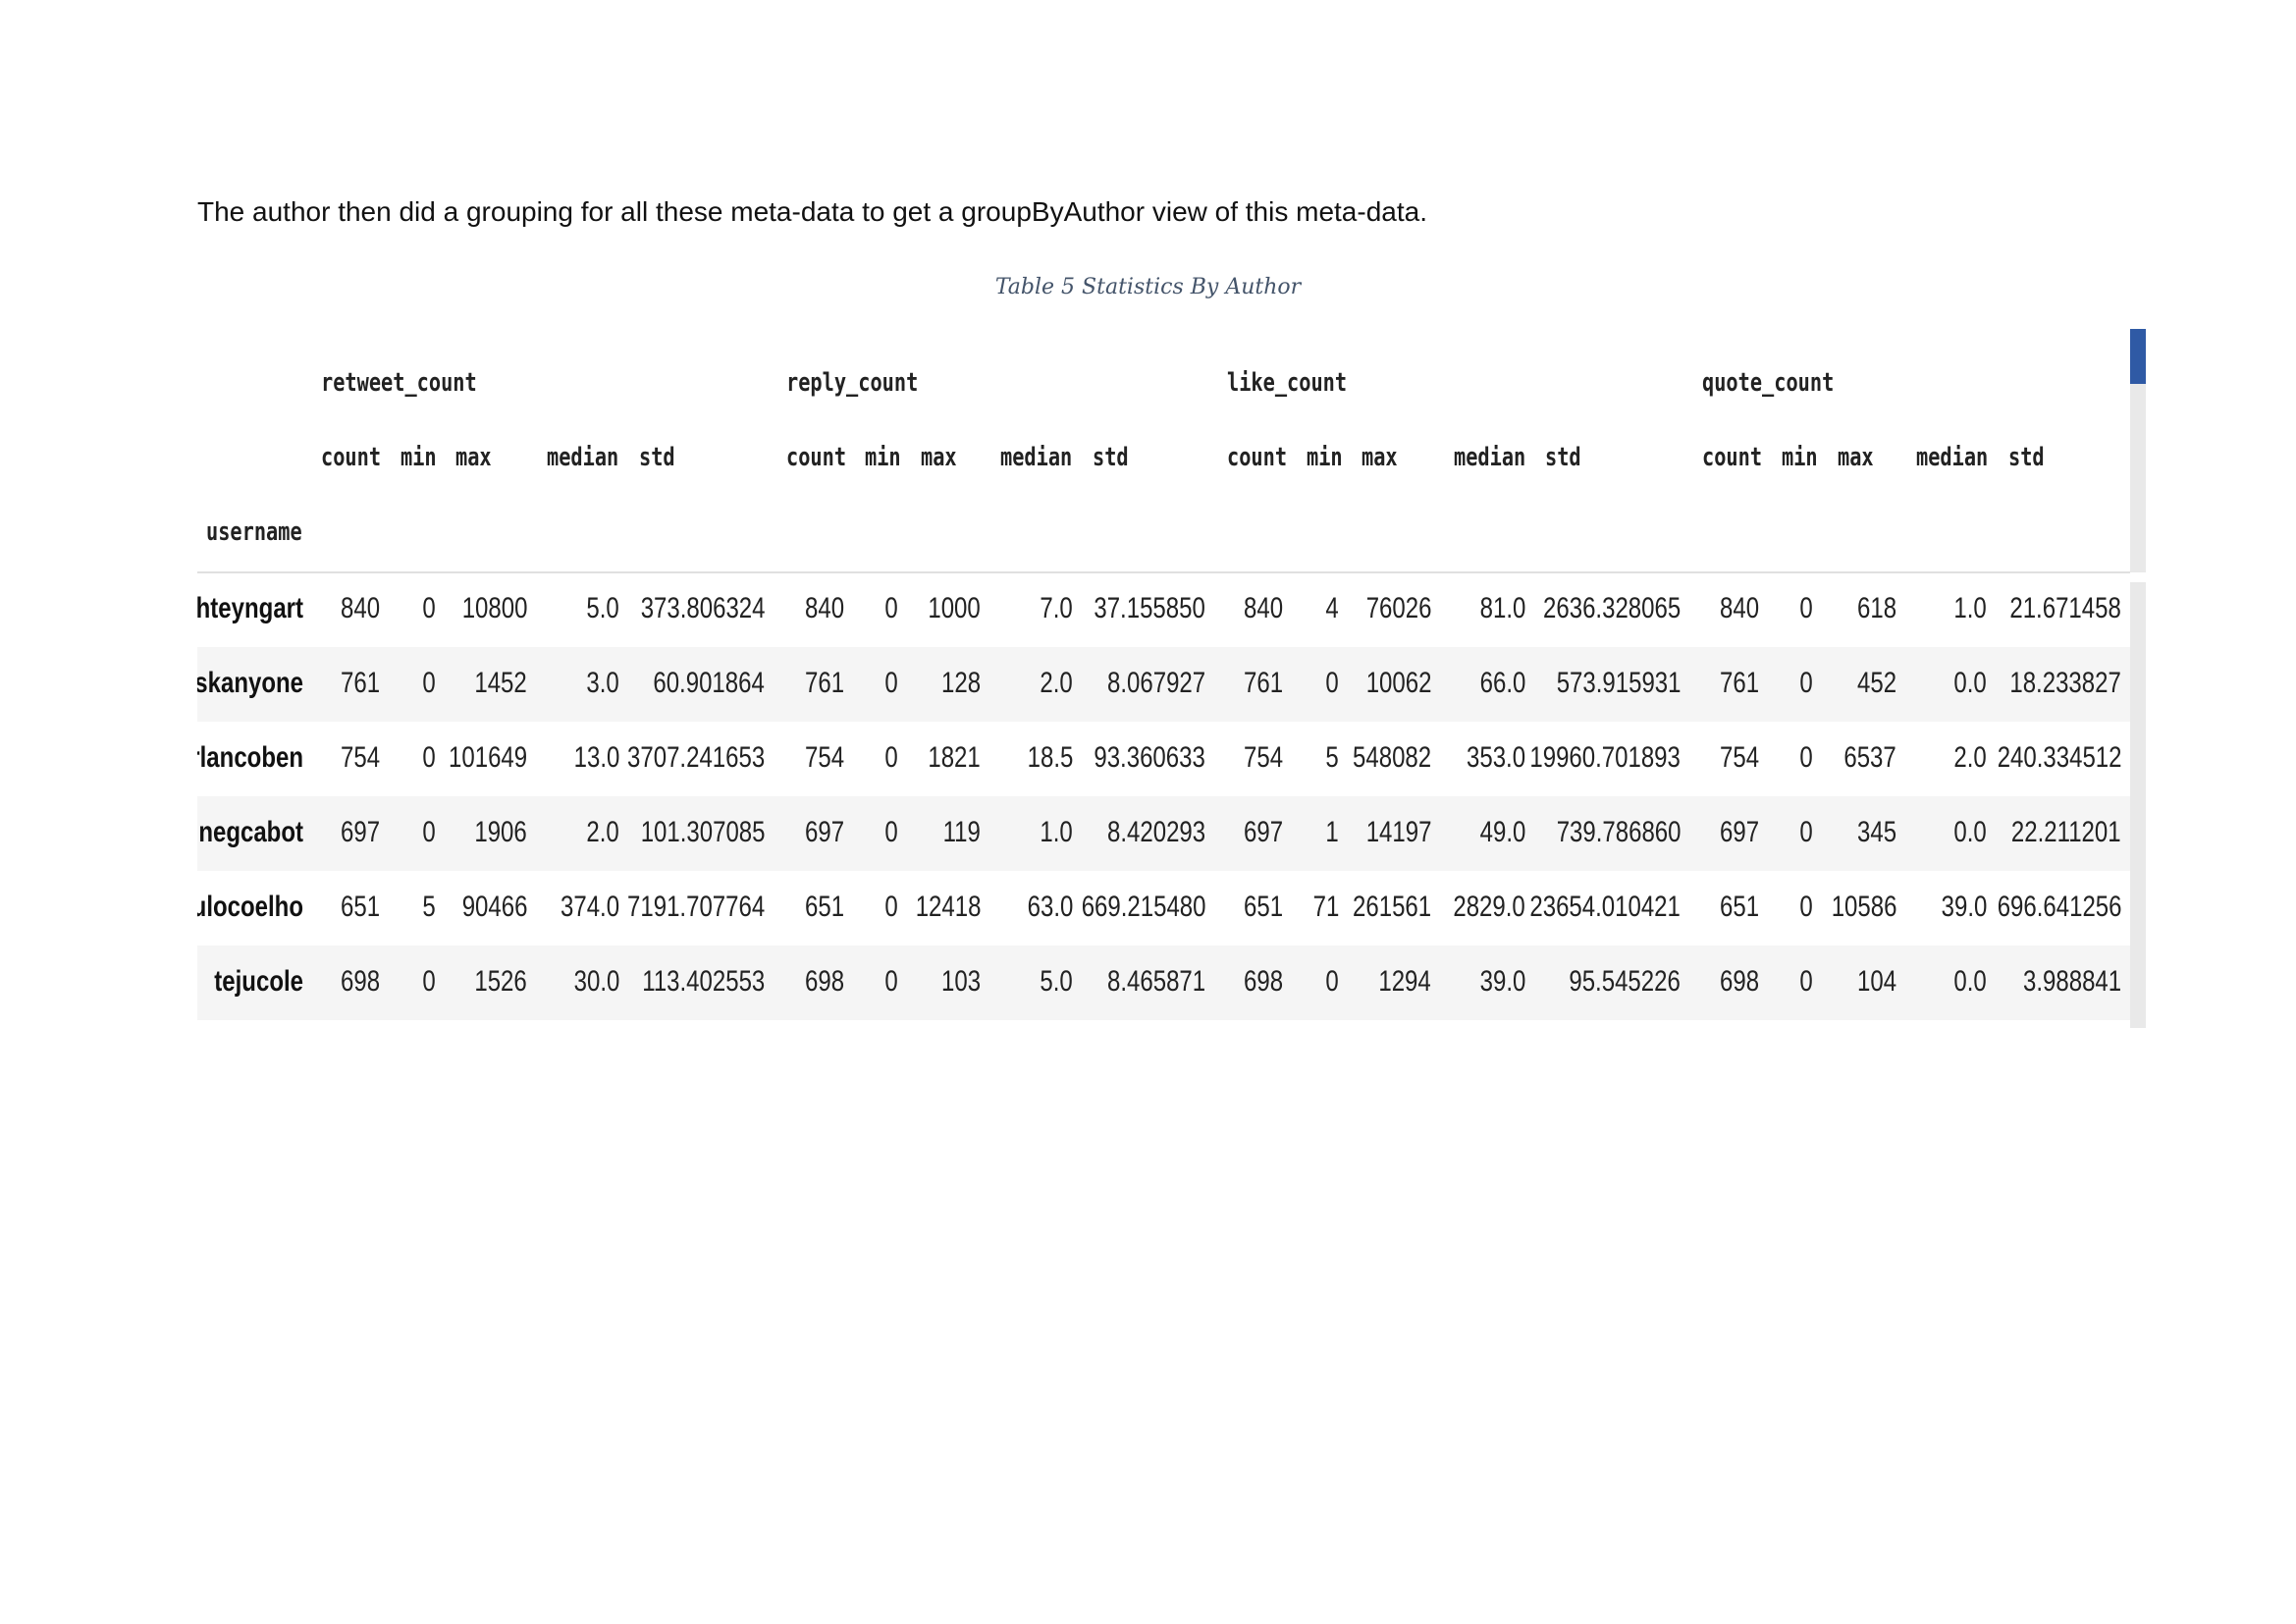 This screenshot has width=2296, height=1624. Describe the element at coordinates (1163, 572) in the screenshot. I see `header-divider` at that location.